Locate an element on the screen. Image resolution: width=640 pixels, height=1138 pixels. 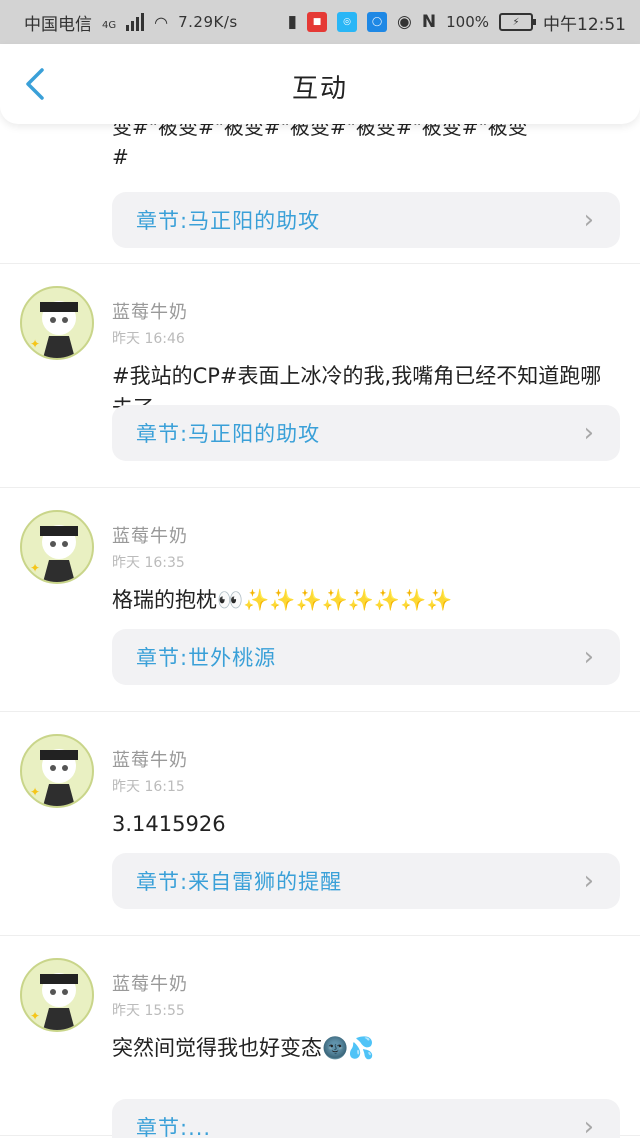
list-item: 变#"被变#"被变#"被变#"被变#"被变#"被变 # 章节:马正阳的助攻 › is located at coordinates (320, 184).